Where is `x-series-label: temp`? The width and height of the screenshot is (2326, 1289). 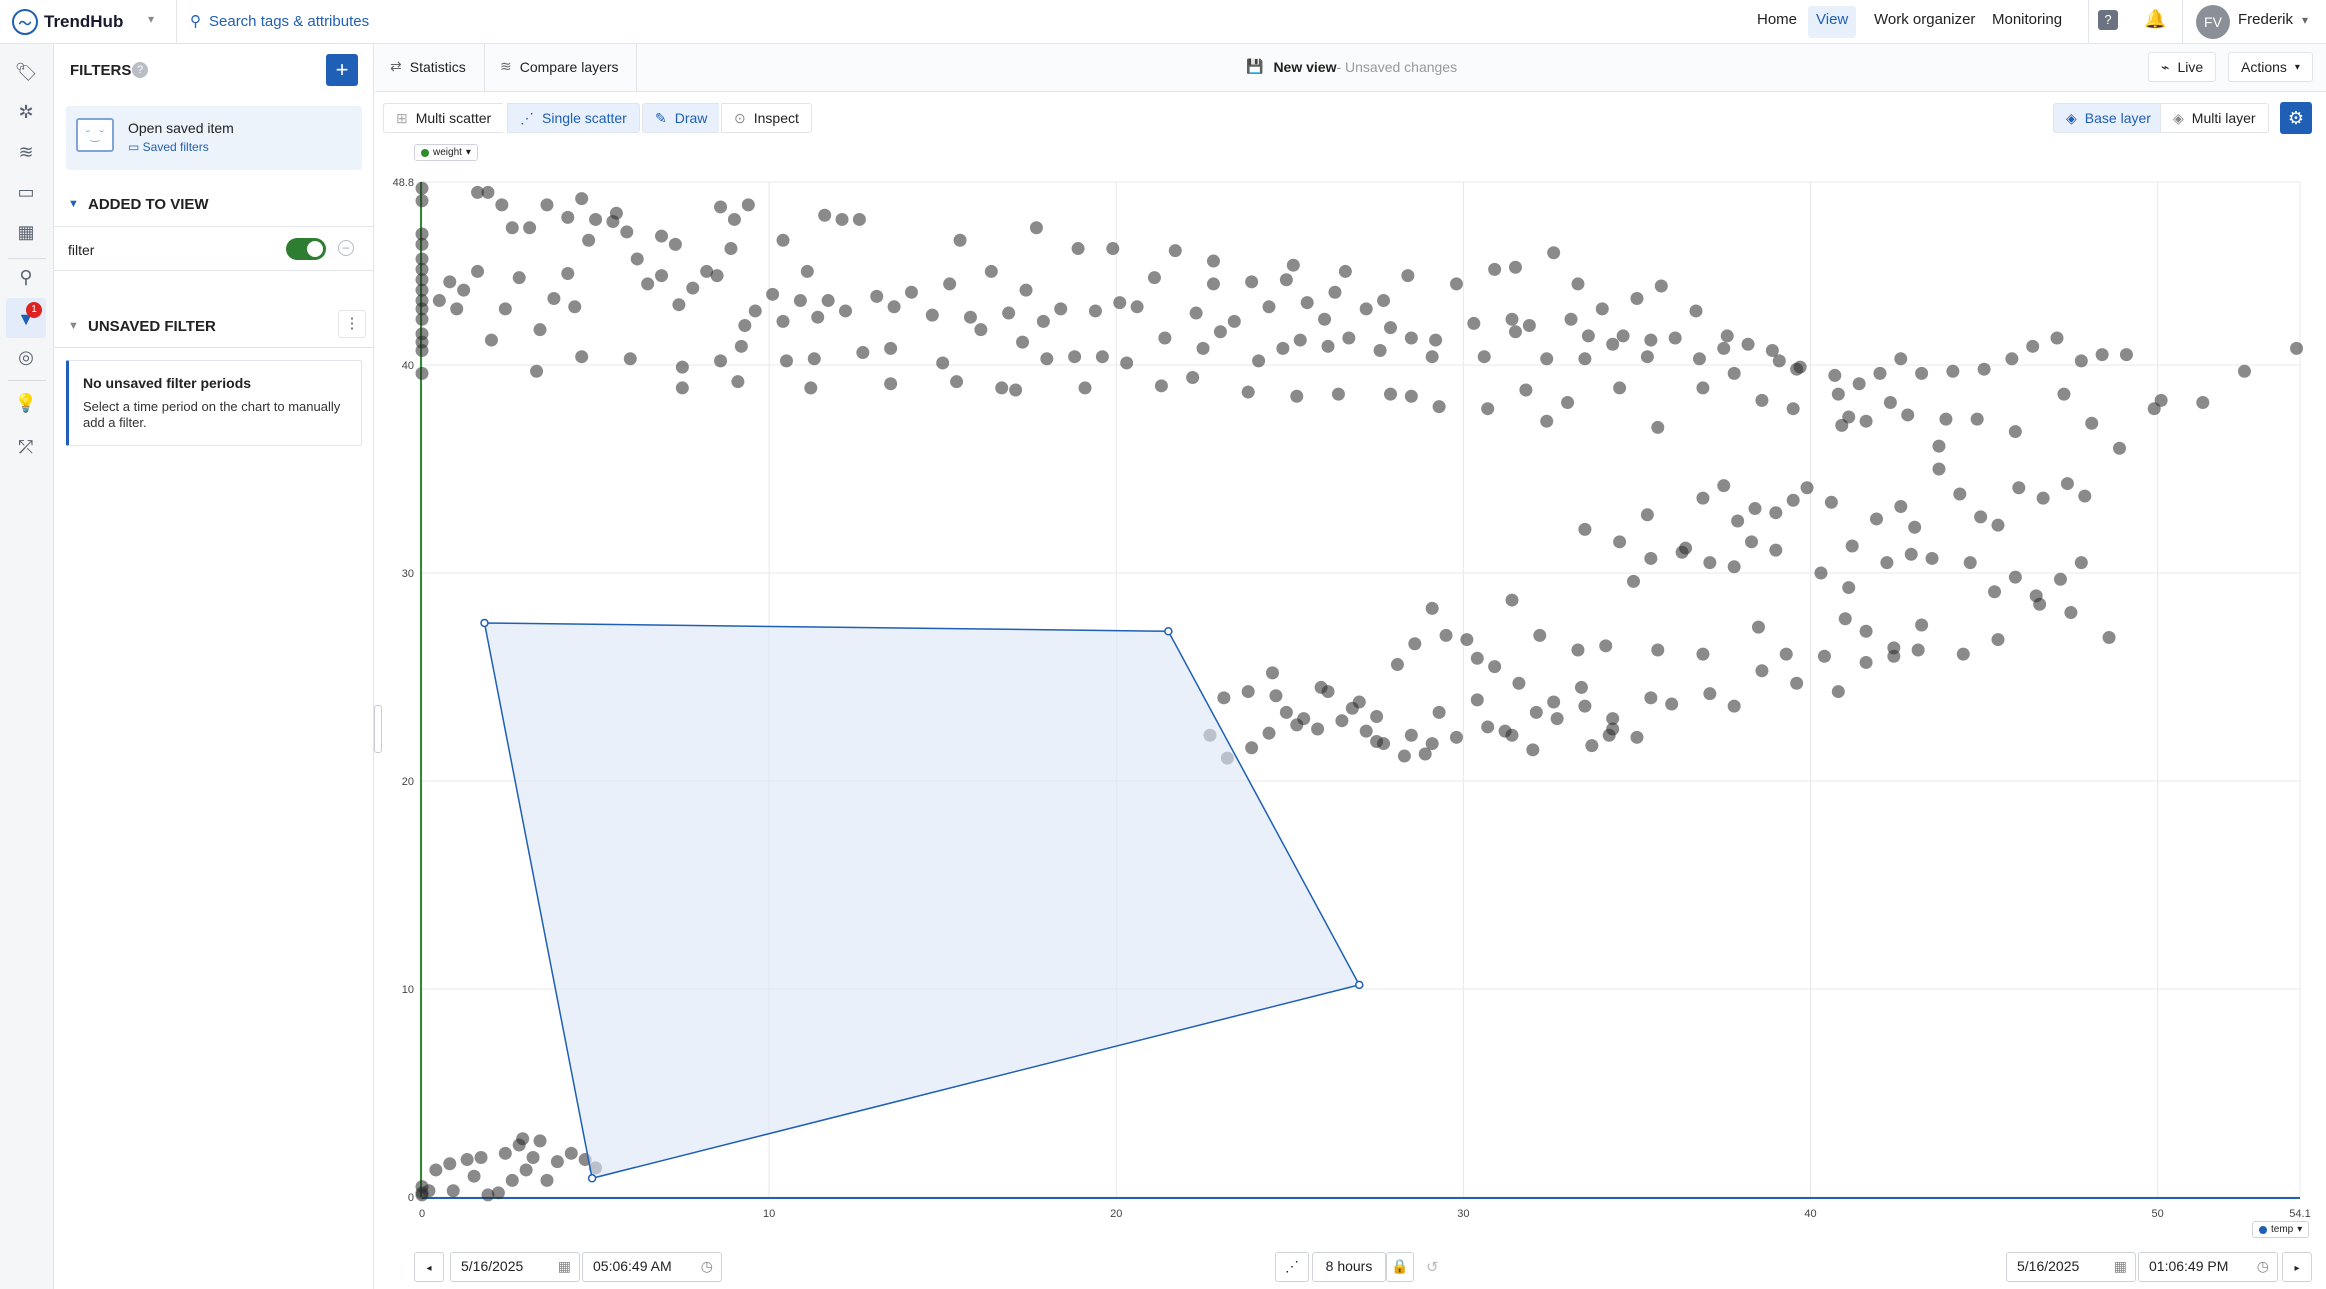
x-series-label: temp is located at coordinates (2282, 1229).